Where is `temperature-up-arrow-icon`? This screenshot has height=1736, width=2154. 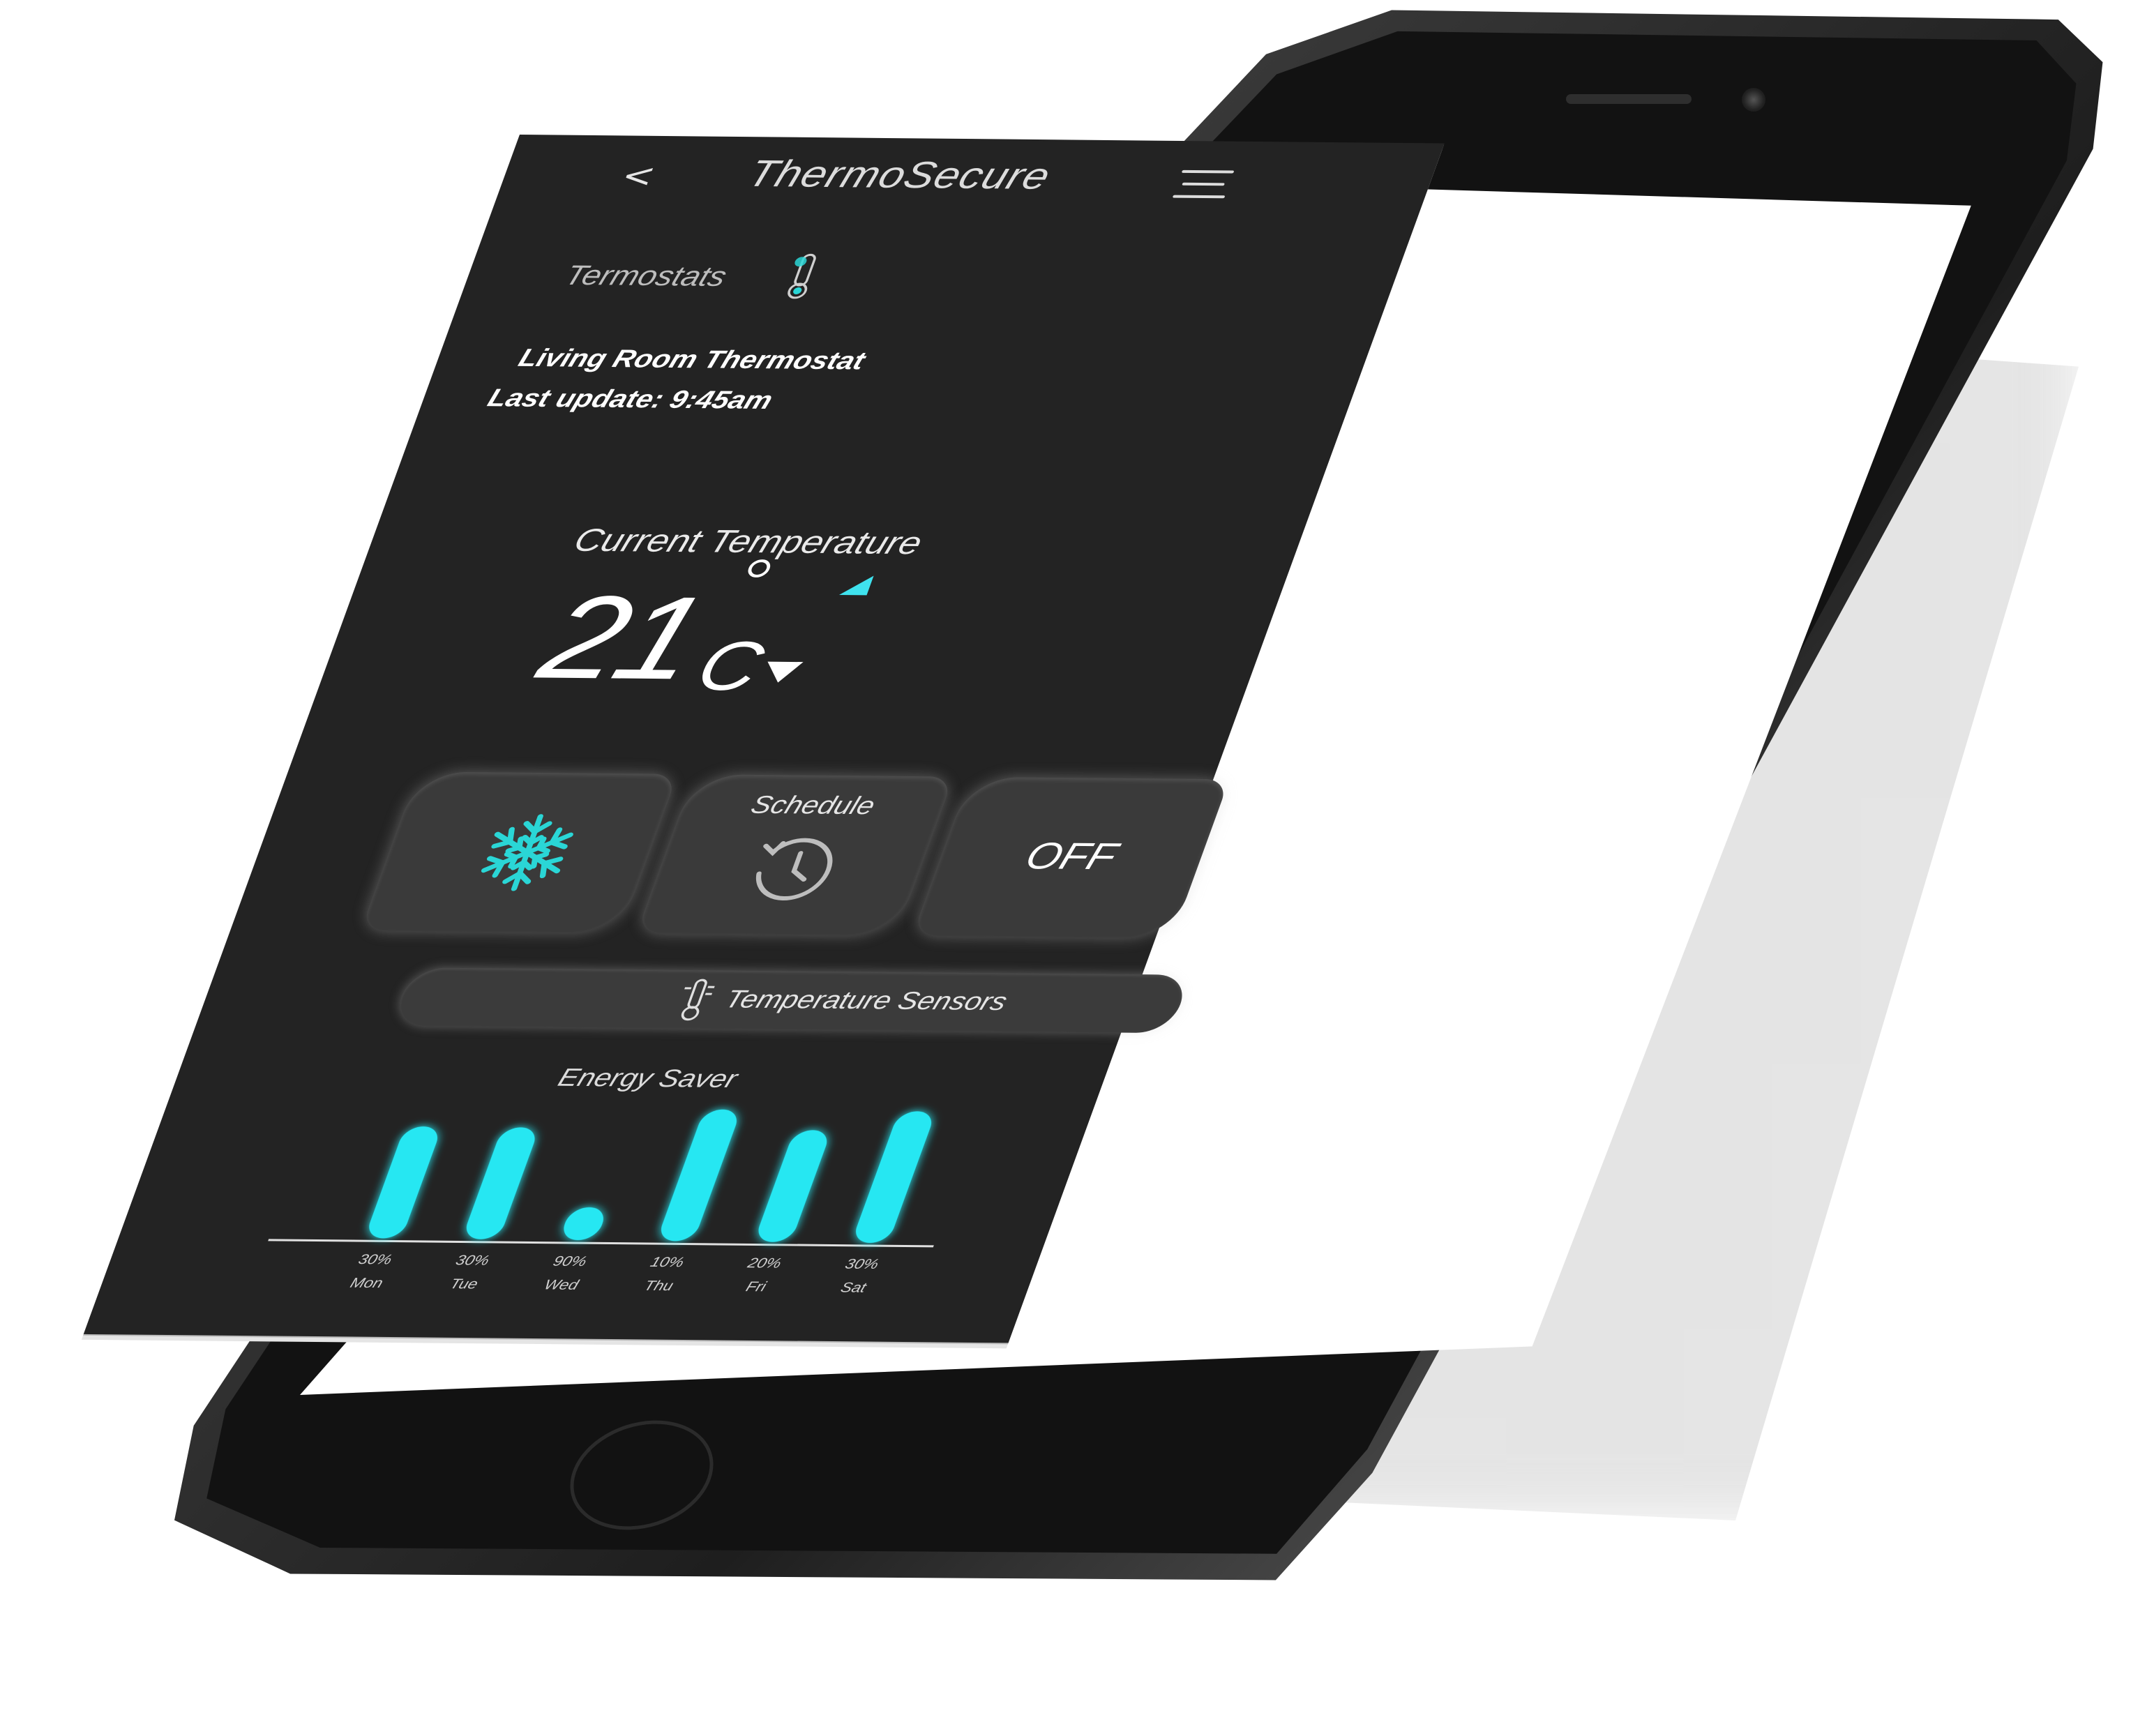
temperature-up-arrow-icon is located at coordinates (856, 585).